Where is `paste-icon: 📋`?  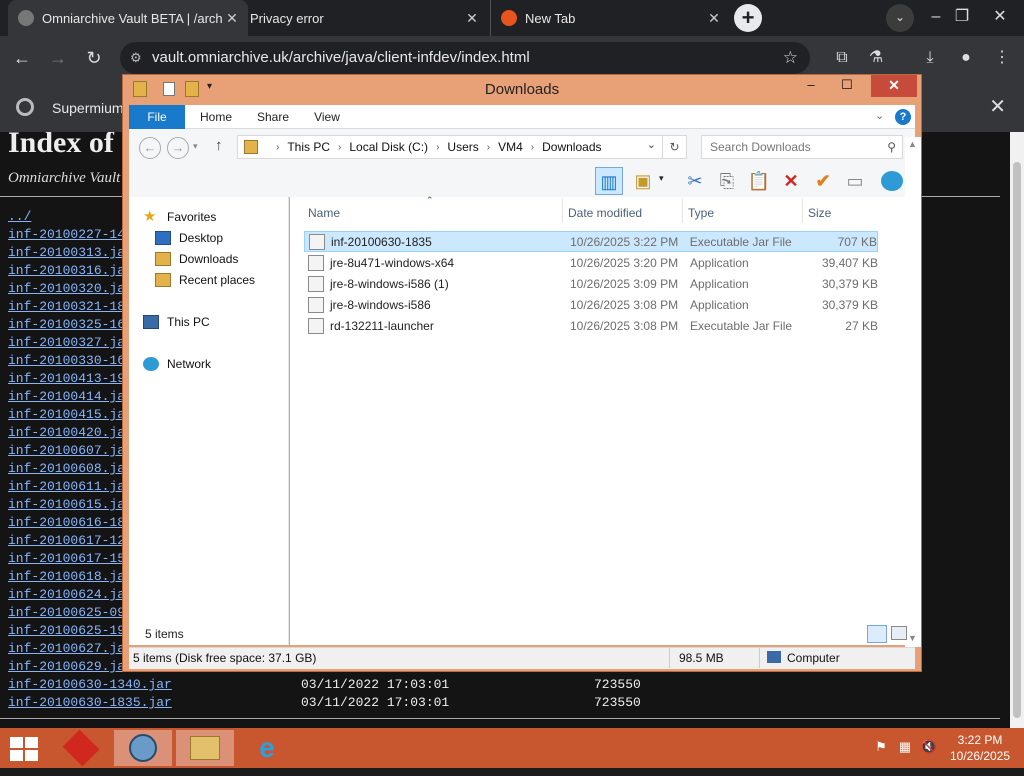 paste-icon: 📋 is located at coordinates (759, 181).